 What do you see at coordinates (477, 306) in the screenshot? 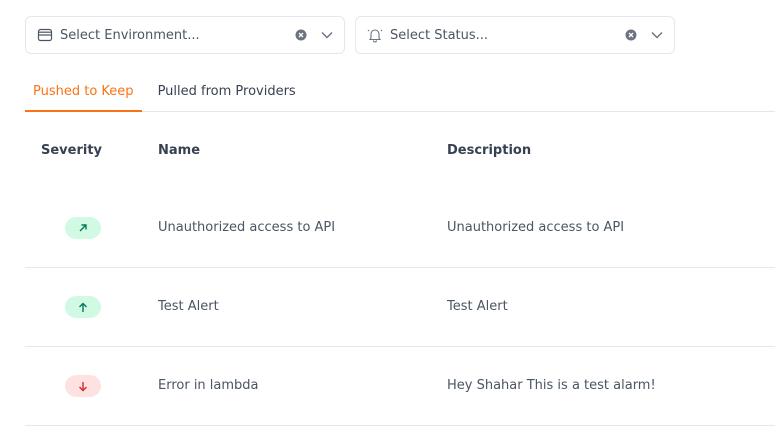
I see `alert-description: Test Alert` at bounding box center [477, 306].